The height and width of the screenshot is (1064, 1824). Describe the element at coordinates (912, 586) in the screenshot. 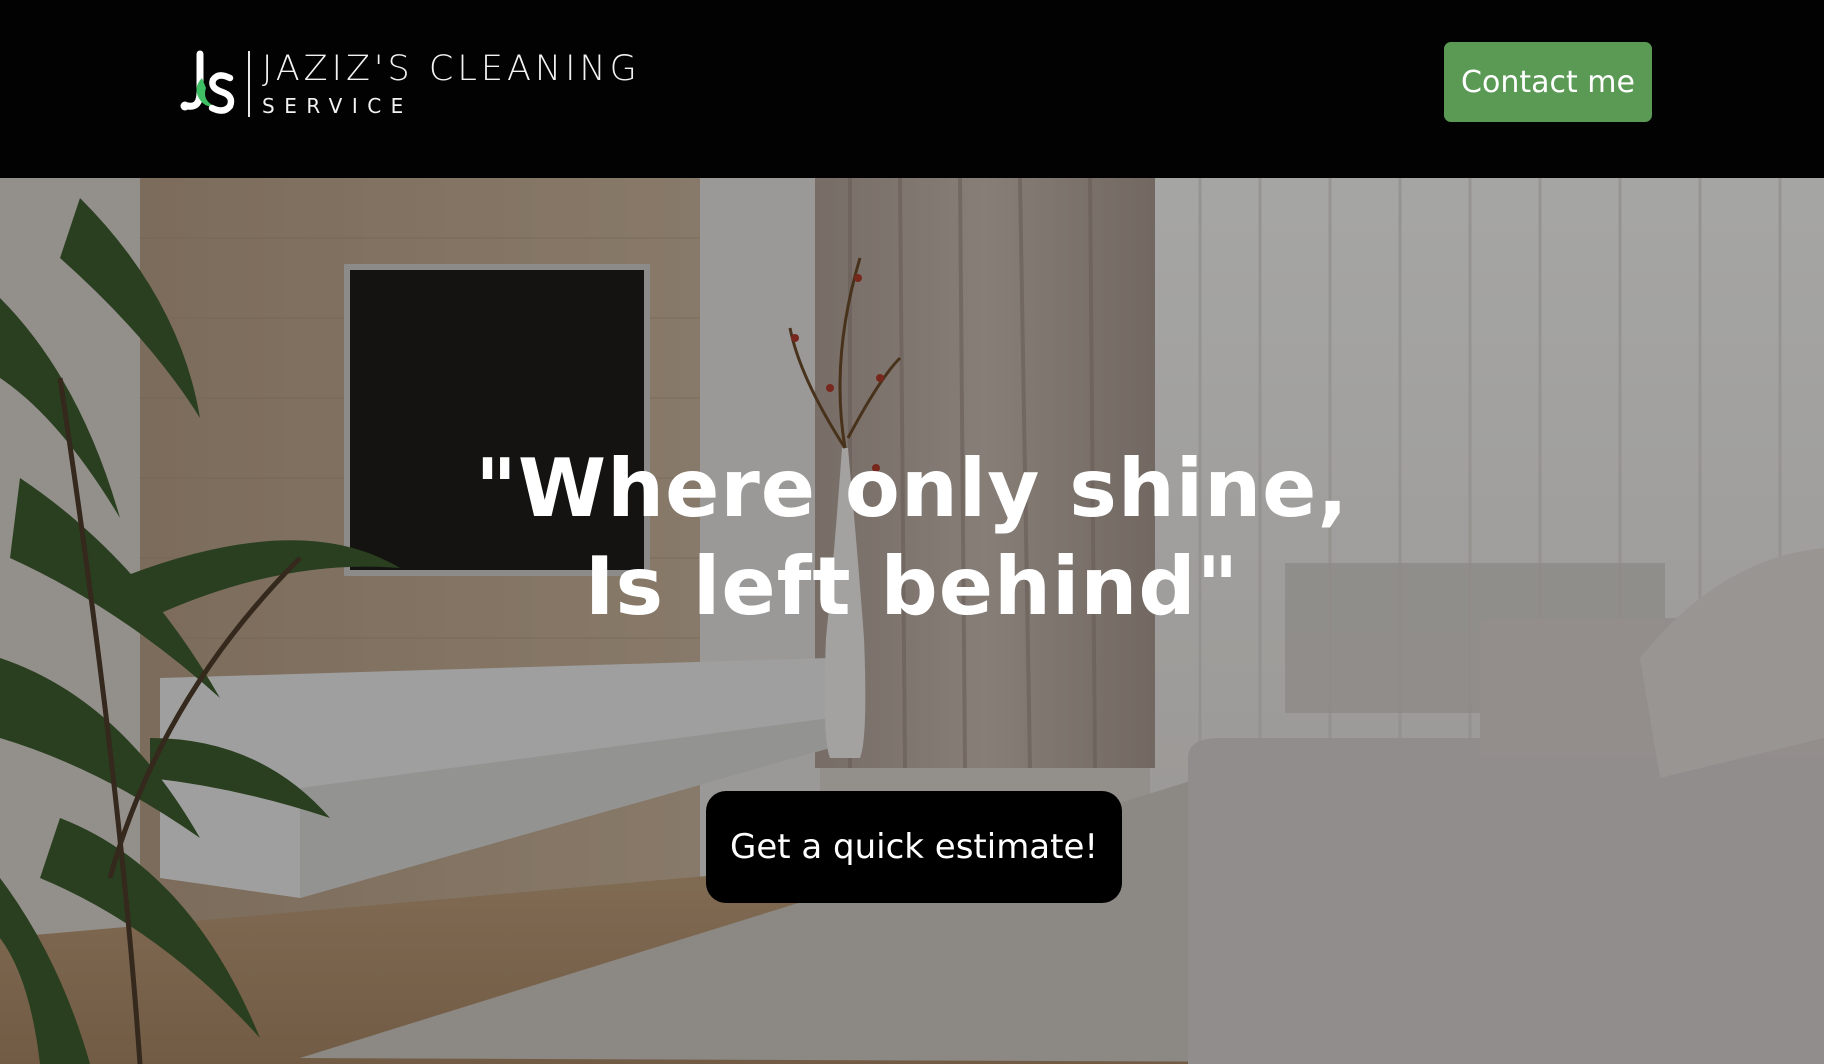

I see `hero-headline-line2: Is left behind"` at that location.